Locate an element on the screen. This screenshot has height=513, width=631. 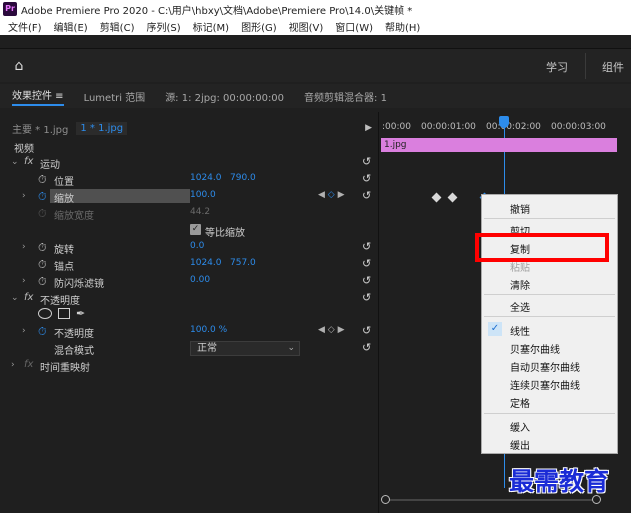
position-y-value: 790.0 is located at coordinates (243, 178).